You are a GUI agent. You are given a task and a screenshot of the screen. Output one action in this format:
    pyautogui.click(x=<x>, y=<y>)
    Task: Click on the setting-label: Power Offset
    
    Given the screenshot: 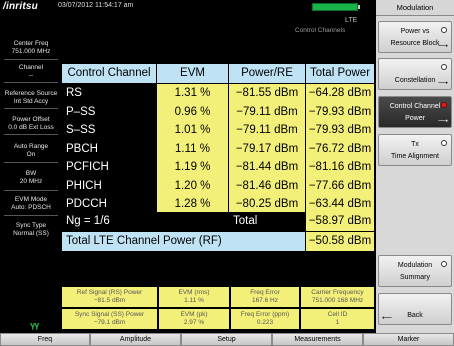 What is the action you would take?
    pyautogui.click(x=31, y=119)
    